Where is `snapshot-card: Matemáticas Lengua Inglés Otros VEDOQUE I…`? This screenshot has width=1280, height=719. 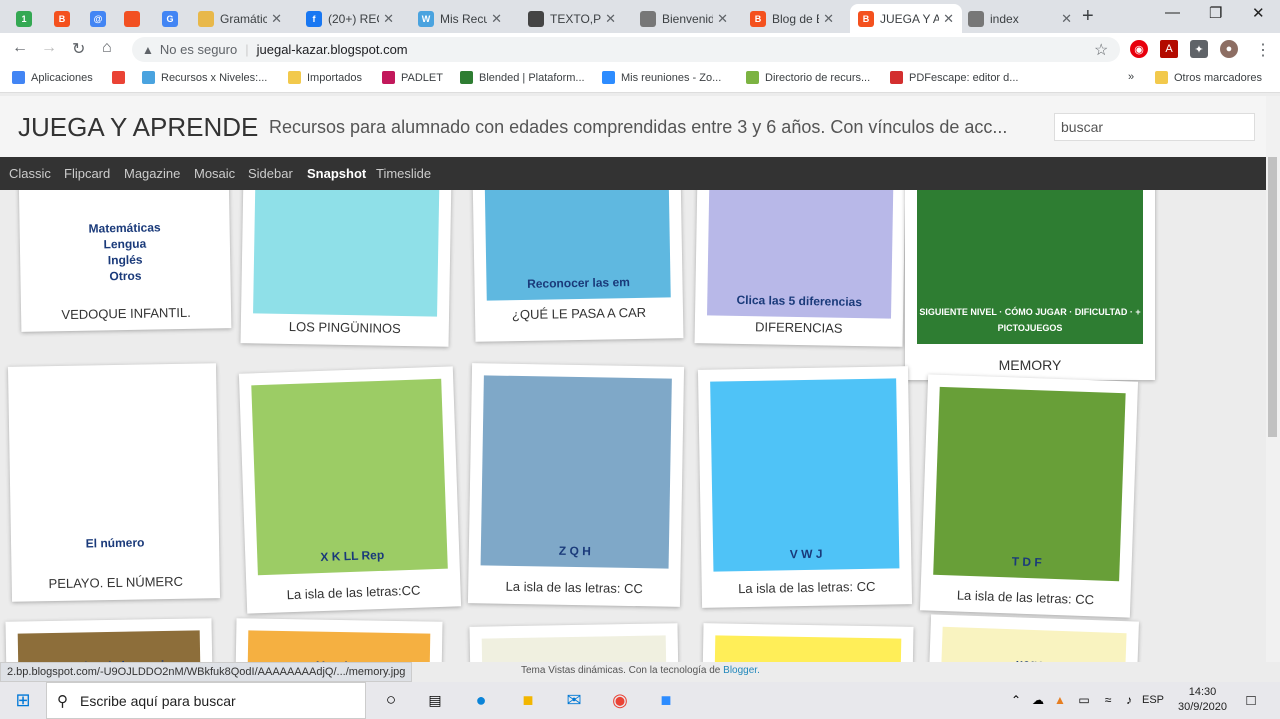
snapshot-card: Matemáticas Lengua Inglés Otros VEDOQUE I… is located at coordinates (125, 261).